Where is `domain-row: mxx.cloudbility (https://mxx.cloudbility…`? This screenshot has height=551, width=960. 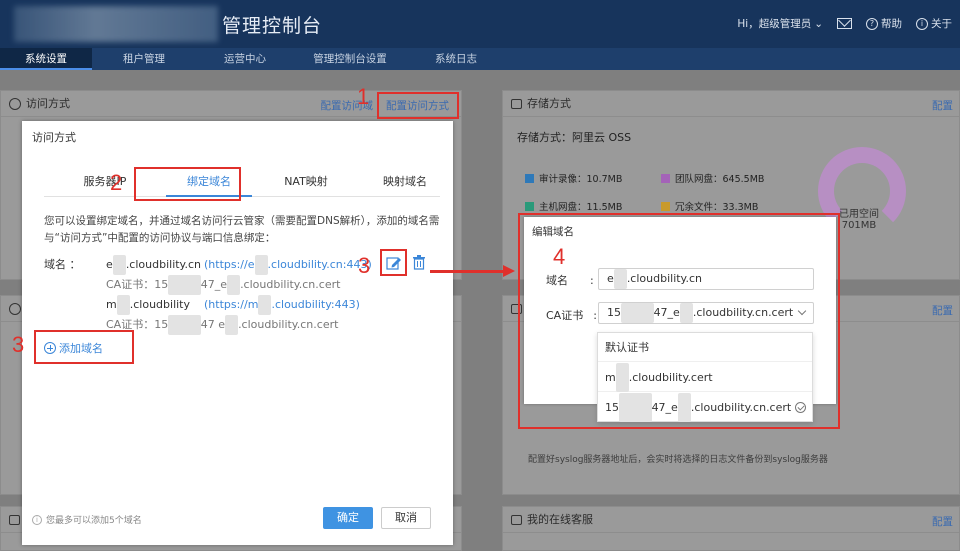 domain-row: mxx.cloudbility (https://mxx.cloudbility… is located at coordinates (208, 305).